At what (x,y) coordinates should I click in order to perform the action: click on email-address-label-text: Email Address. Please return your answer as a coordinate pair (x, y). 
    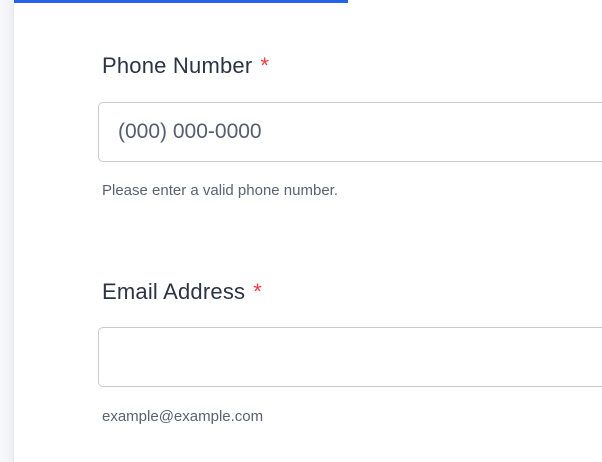
    Looking at the image, I should click on (174, 291).